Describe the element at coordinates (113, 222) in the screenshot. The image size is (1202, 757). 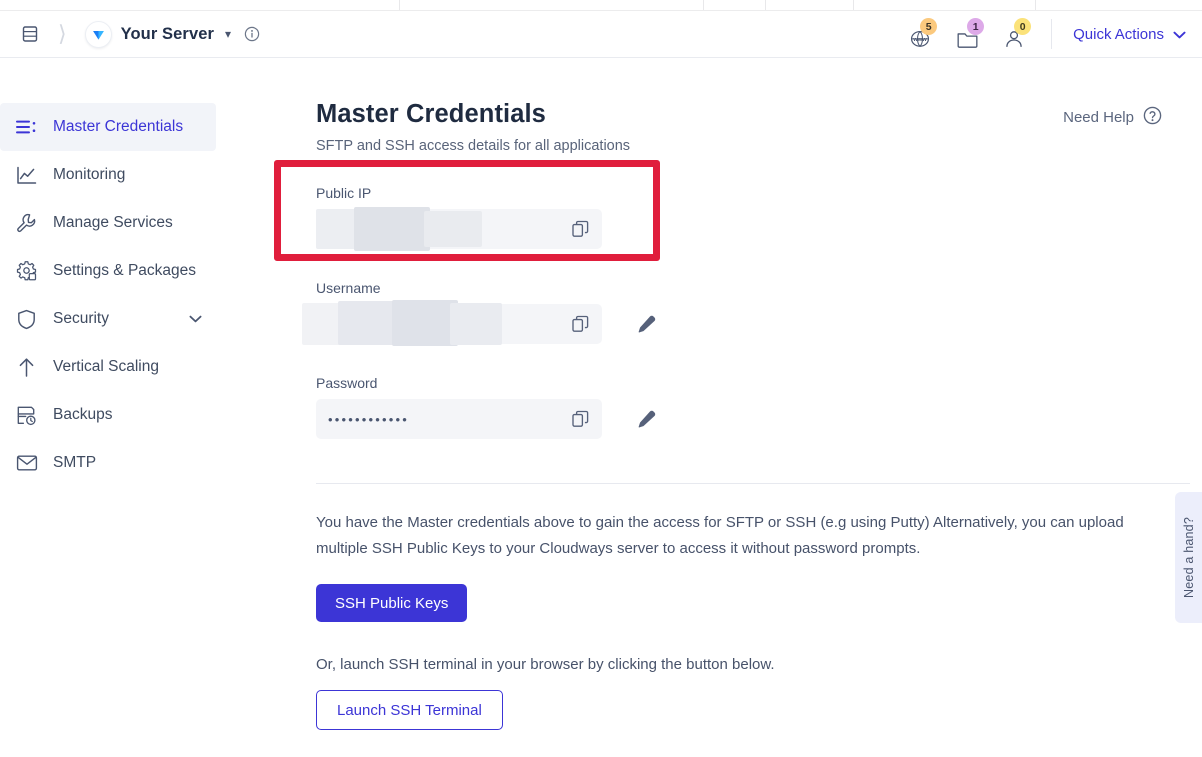
I see `sidebar-item-label: Manage Services` at that location.